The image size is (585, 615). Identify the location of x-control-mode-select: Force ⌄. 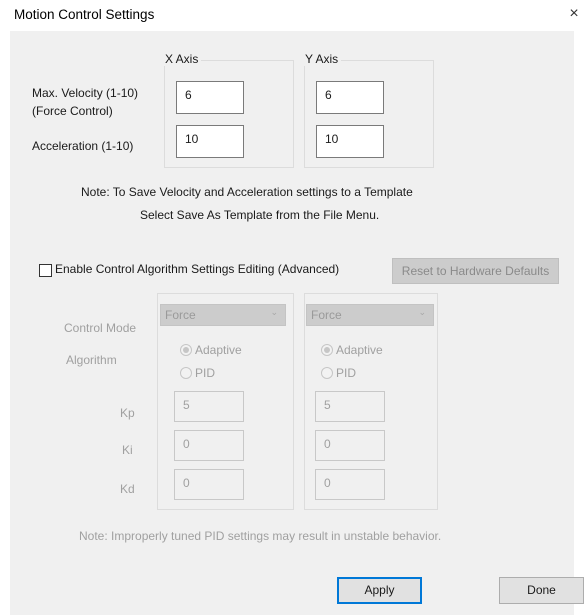
(223, 315).